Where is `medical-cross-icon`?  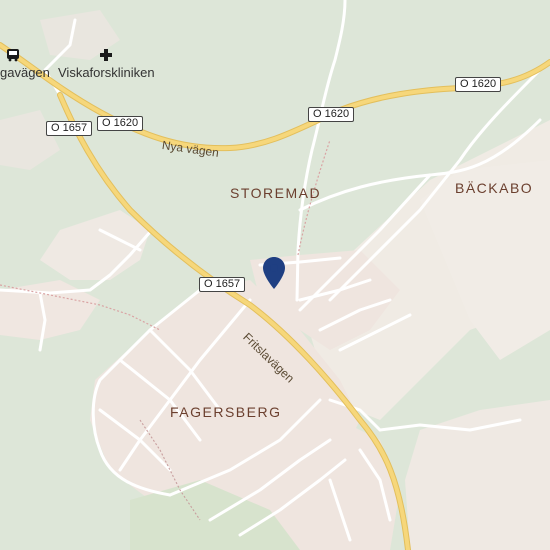
medical-cross-icon is located at coordinates (106, 55).